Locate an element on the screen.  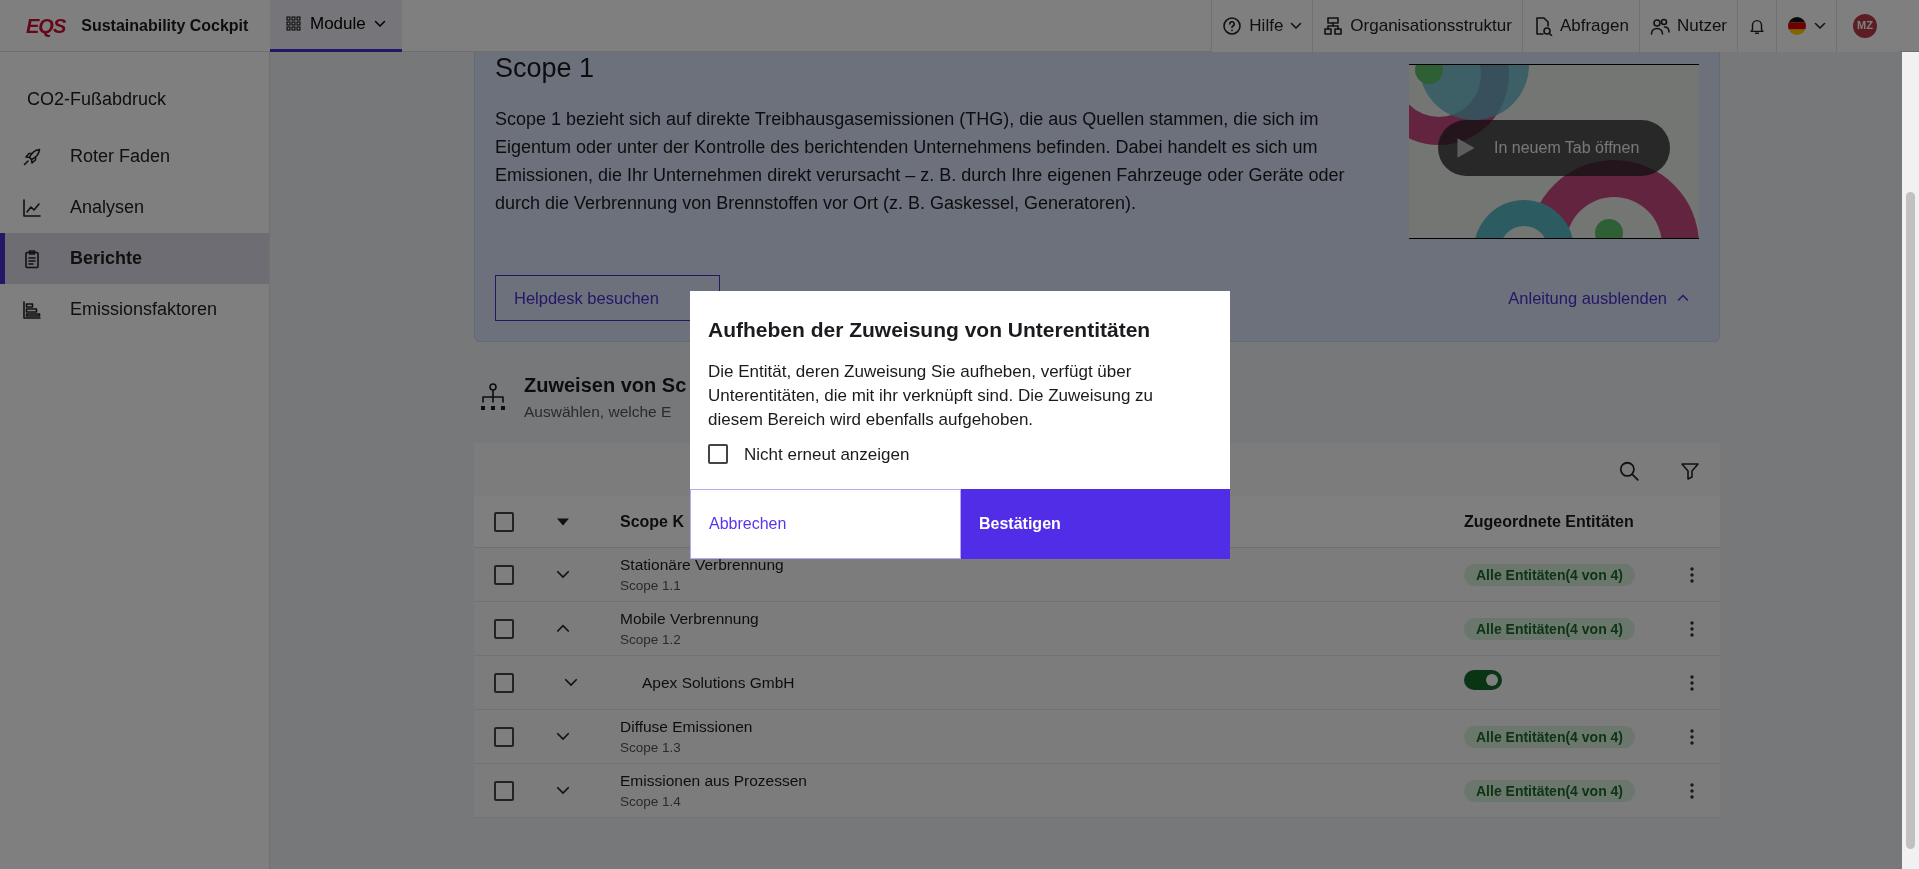
rocket-icon is located at coordinates (32, 156).